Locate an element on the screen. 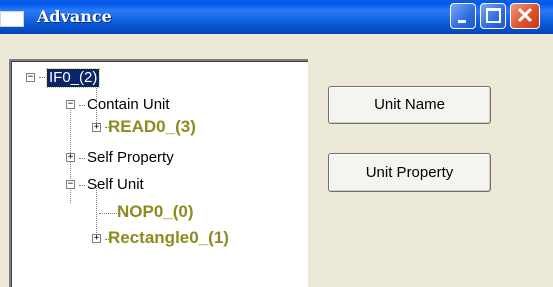 This screenshot has width=553, height=287. tree-node-label: Rectangle0_(1) is located at coordinates (168, 238).